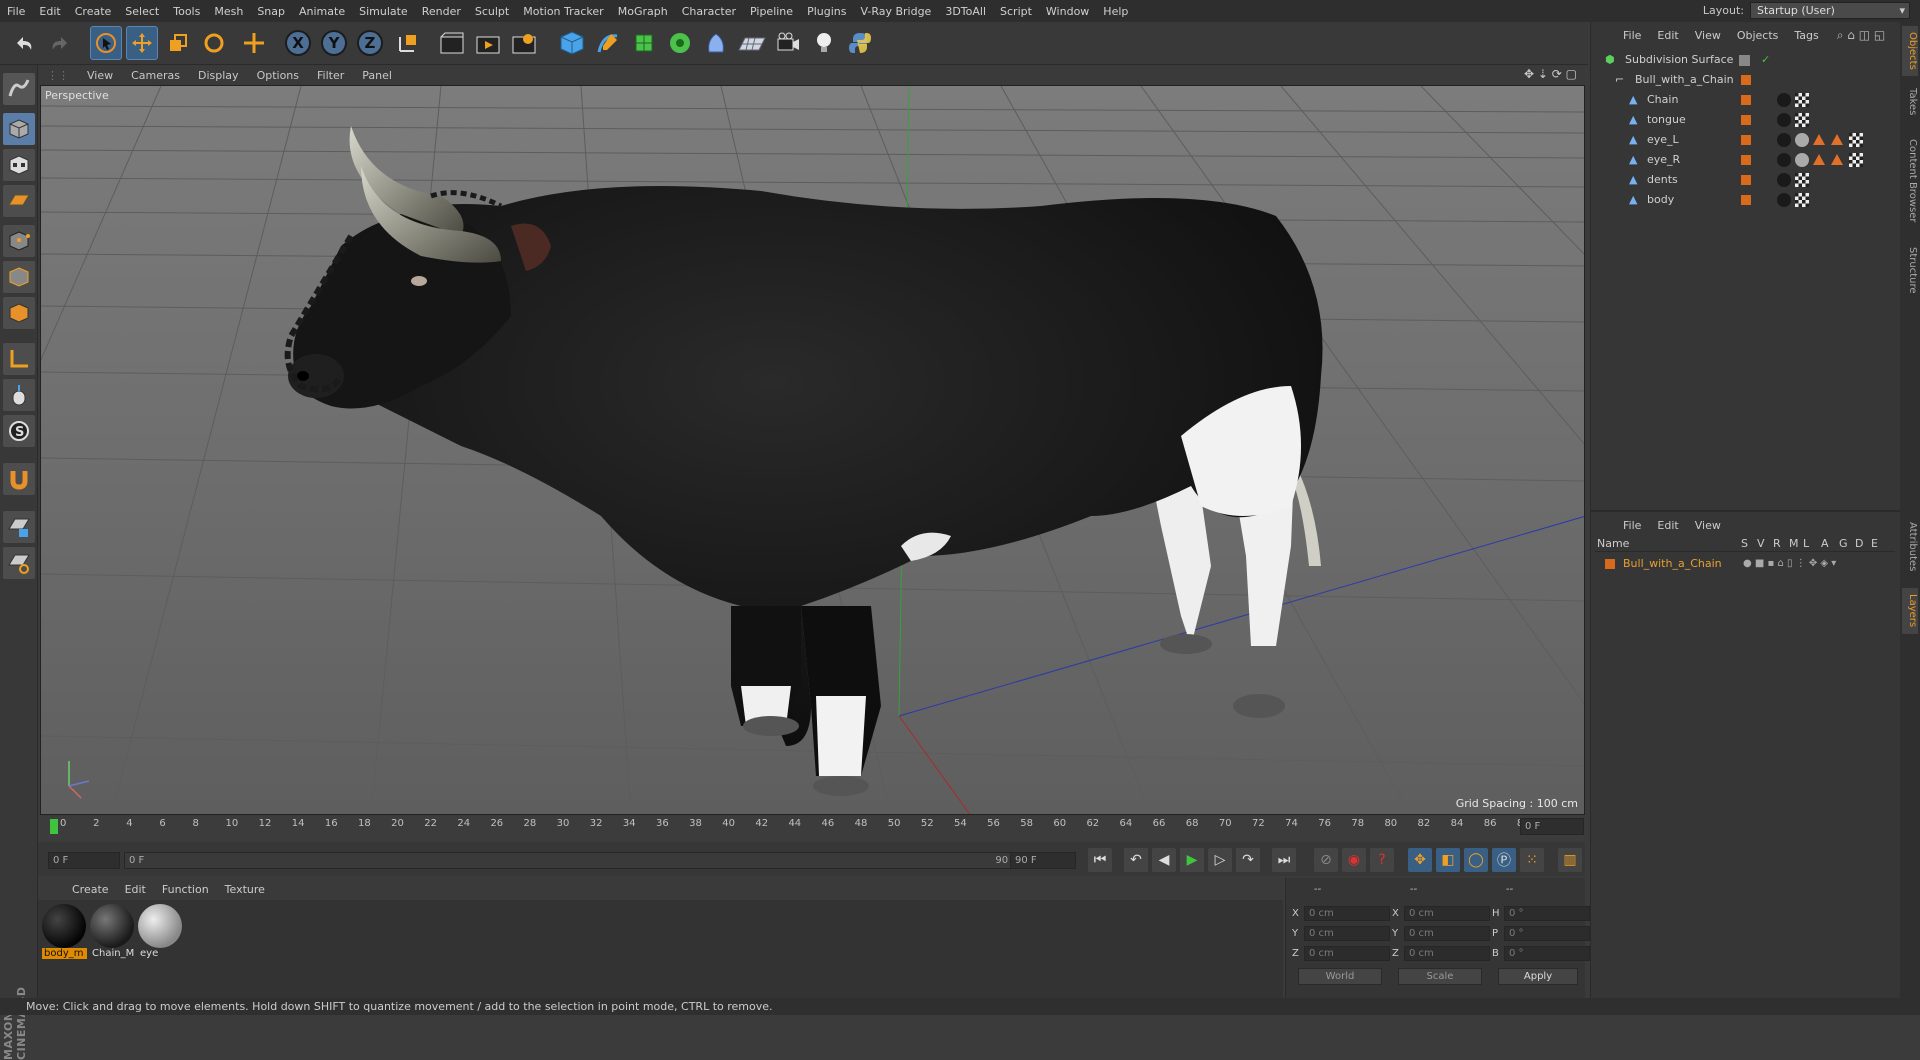 This screenshot has width=1920, height=1060. What do you see at coordinates (377, 75) in the screenshot?
I see `viewport-menu-panel: Panel` at bounding box center [377, 75].